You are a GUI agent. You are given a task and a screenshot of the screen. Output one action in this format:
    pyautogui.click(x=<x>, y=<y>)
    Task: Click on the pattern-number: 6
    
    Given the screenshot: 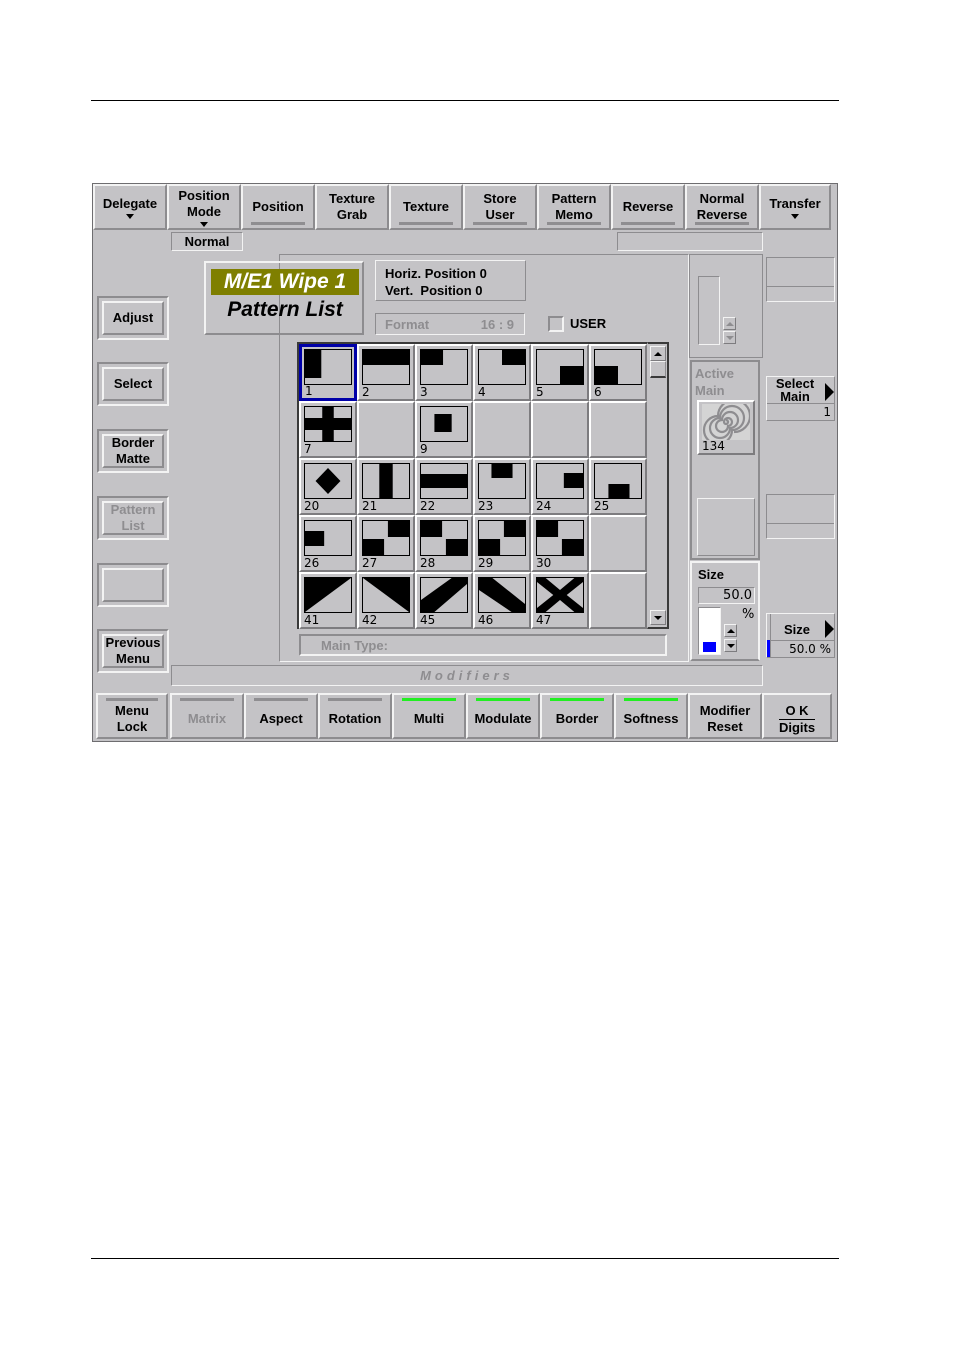 What is the action you would take?
    pyautogui.click(x=598, y=392)
    